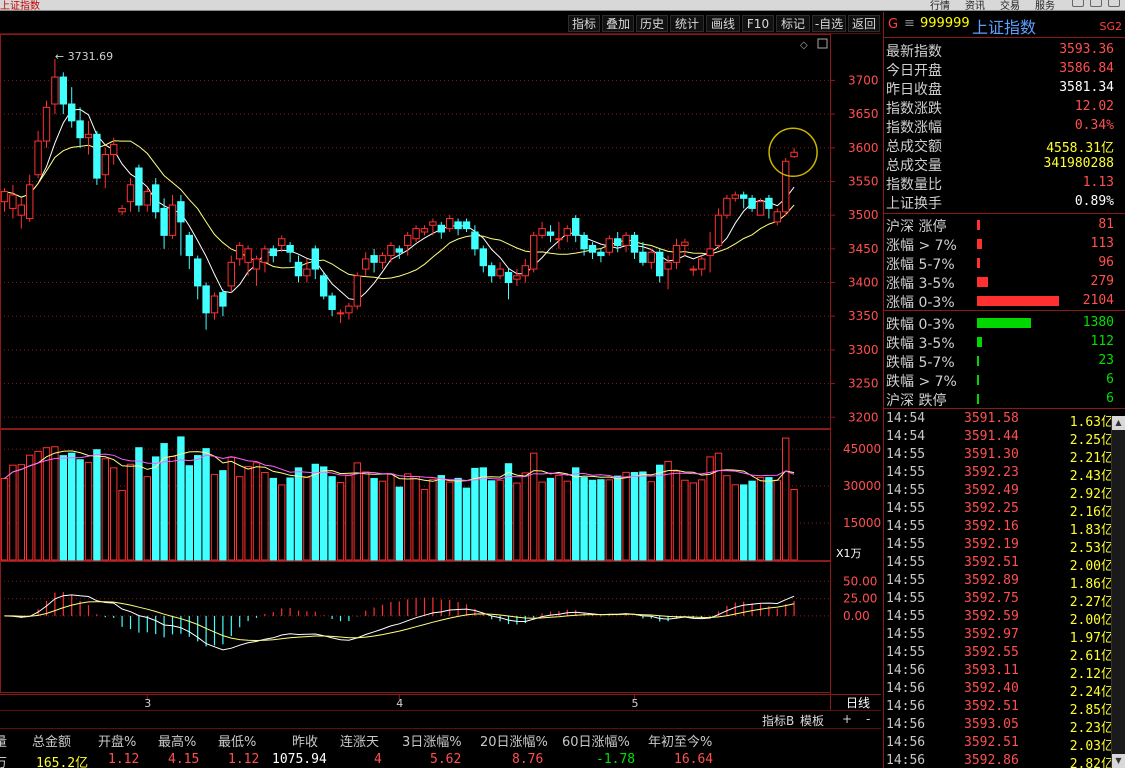 The height and width of the screenshot is (768, 1125). Describe the element at coordinates (1004, 708) in the screenshot. I see `tick-row: 14:56 3592.51 2.85亿` at that location.